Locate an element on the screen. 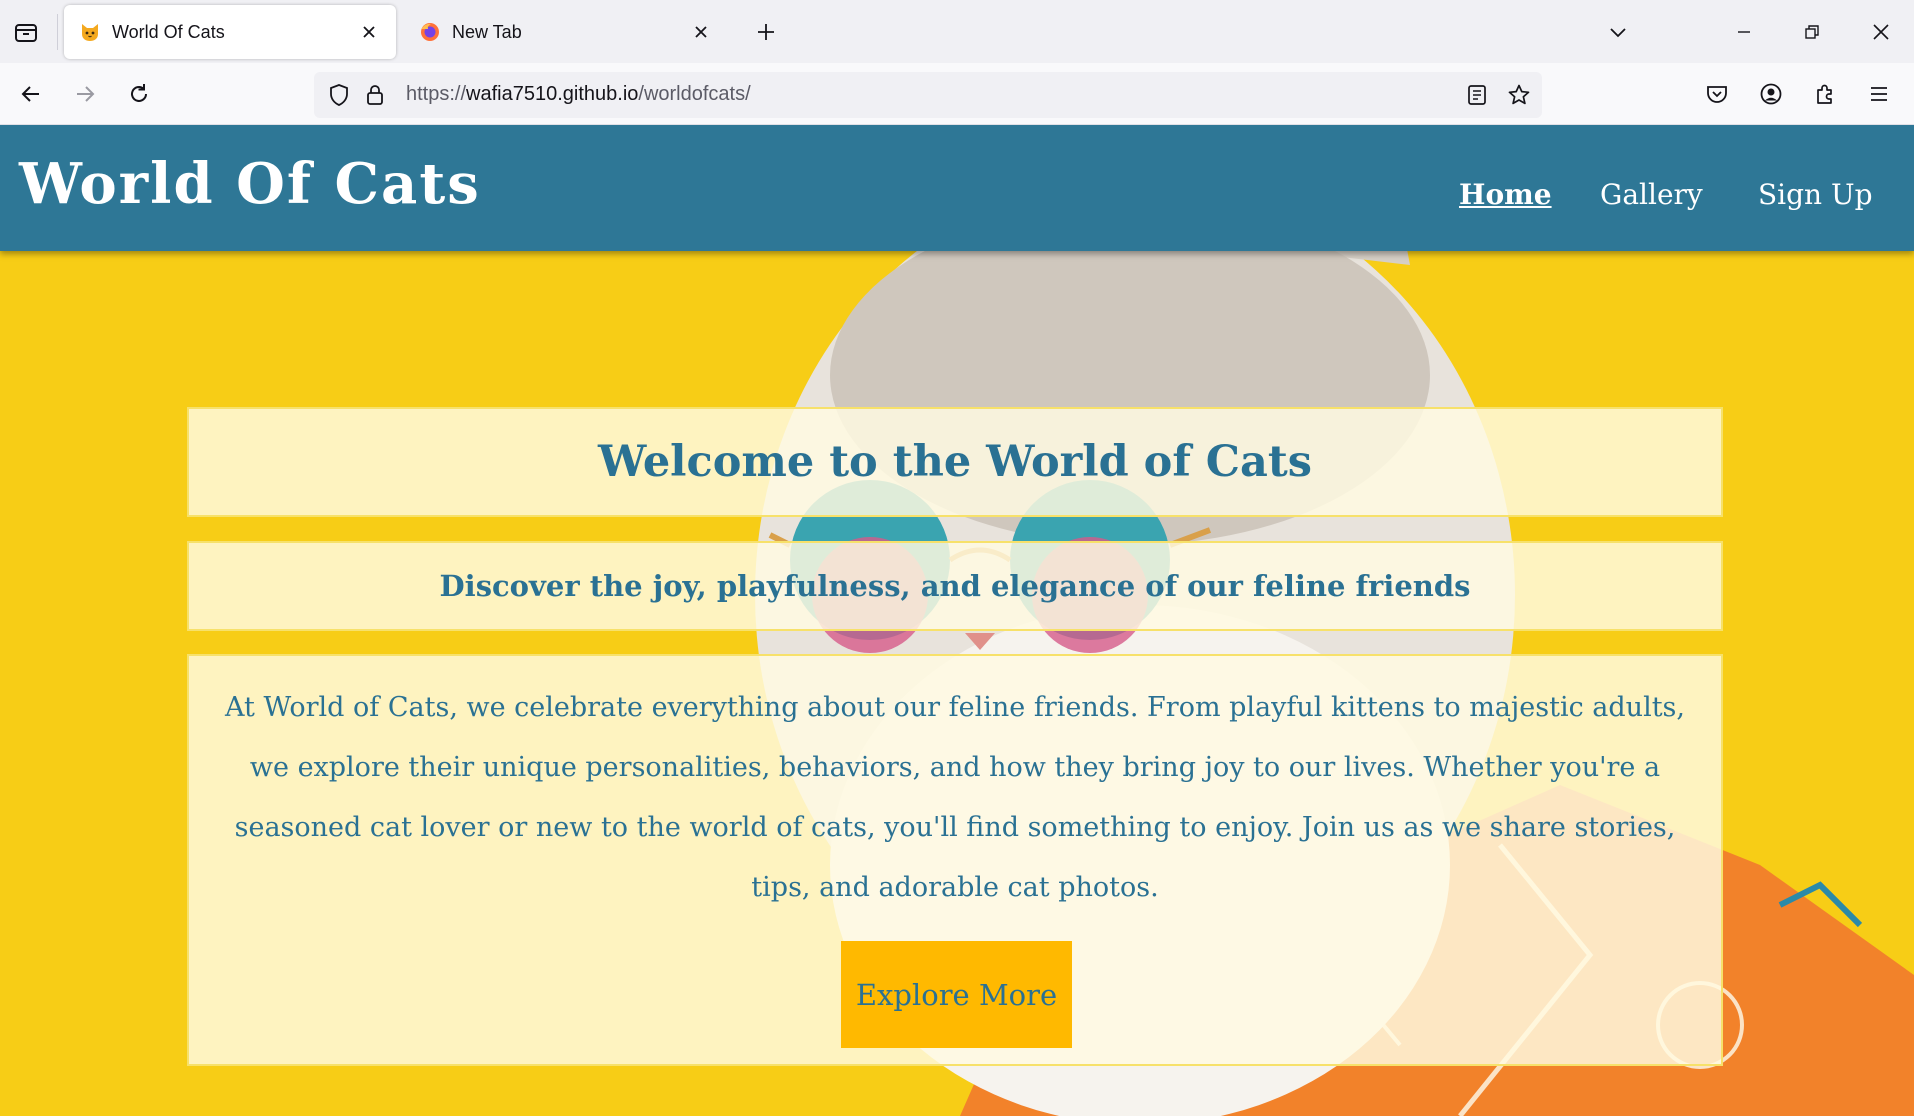 This screenshot has width=1914, height=1116. tab-list-icon is located at coordinates (26, 32).